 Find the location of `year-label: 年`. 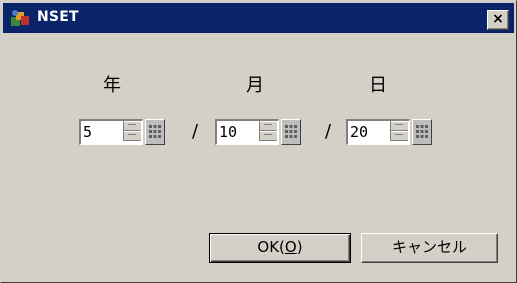

year-label: 年 is located at coordinates (112, 85).